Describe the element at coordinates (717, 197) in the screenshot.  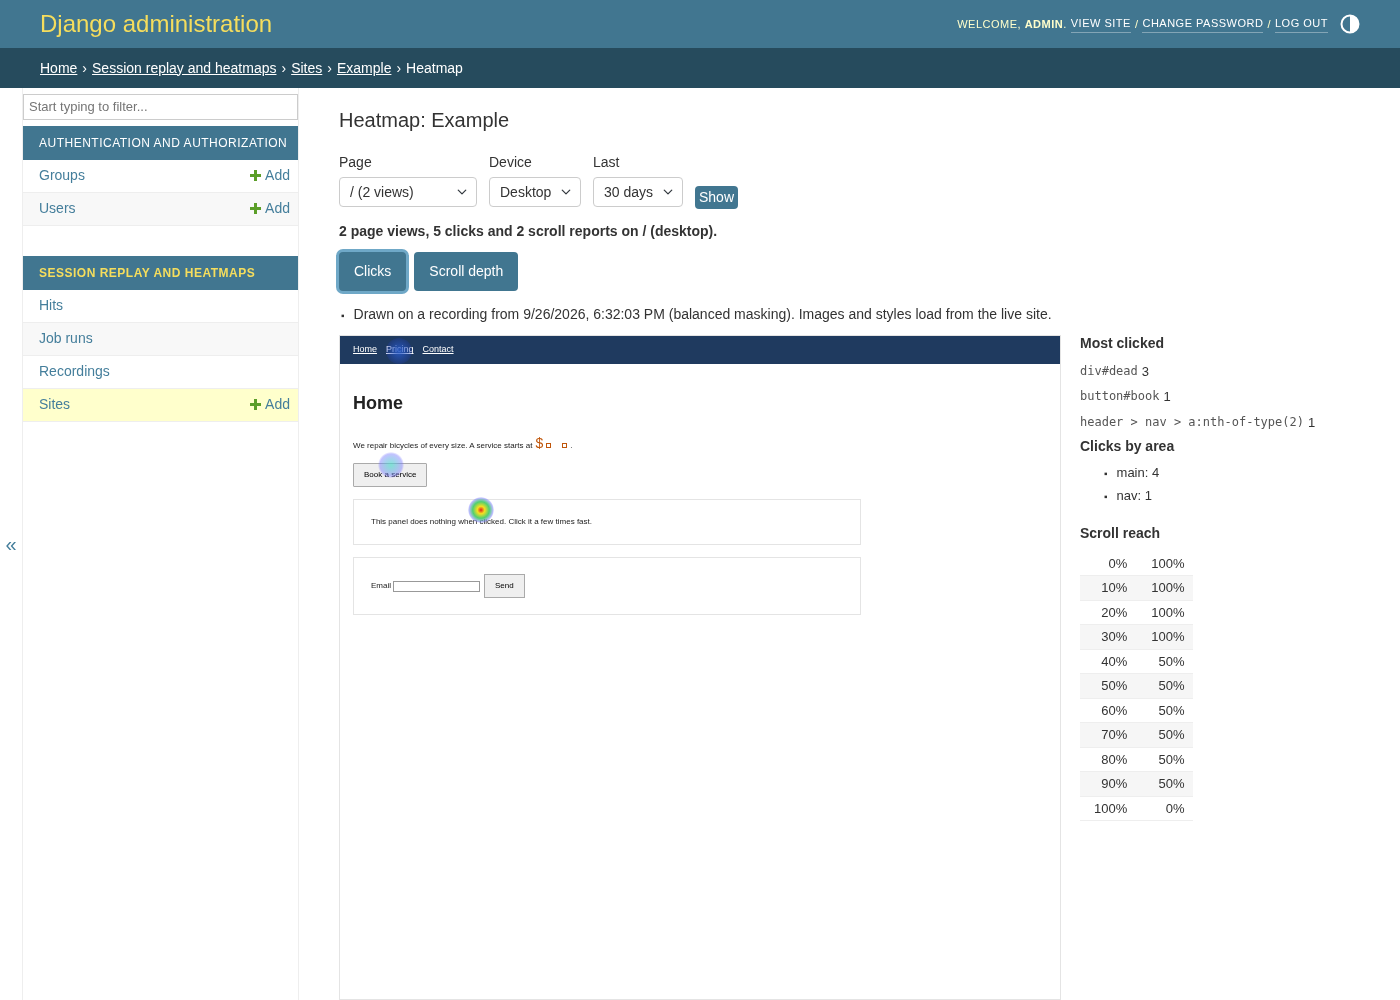
I see `show-button: Show` at that location.